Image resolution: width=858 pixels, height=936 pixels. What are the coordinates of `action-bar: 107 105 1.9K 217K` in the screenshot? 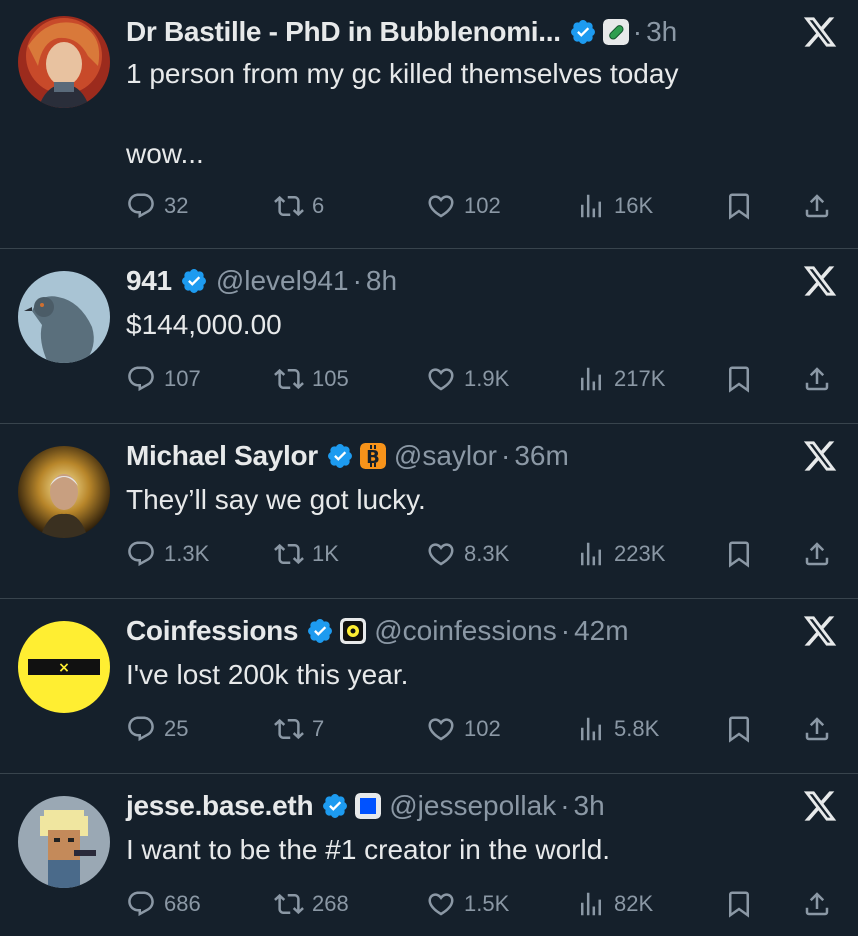 It's located at (482, 379).